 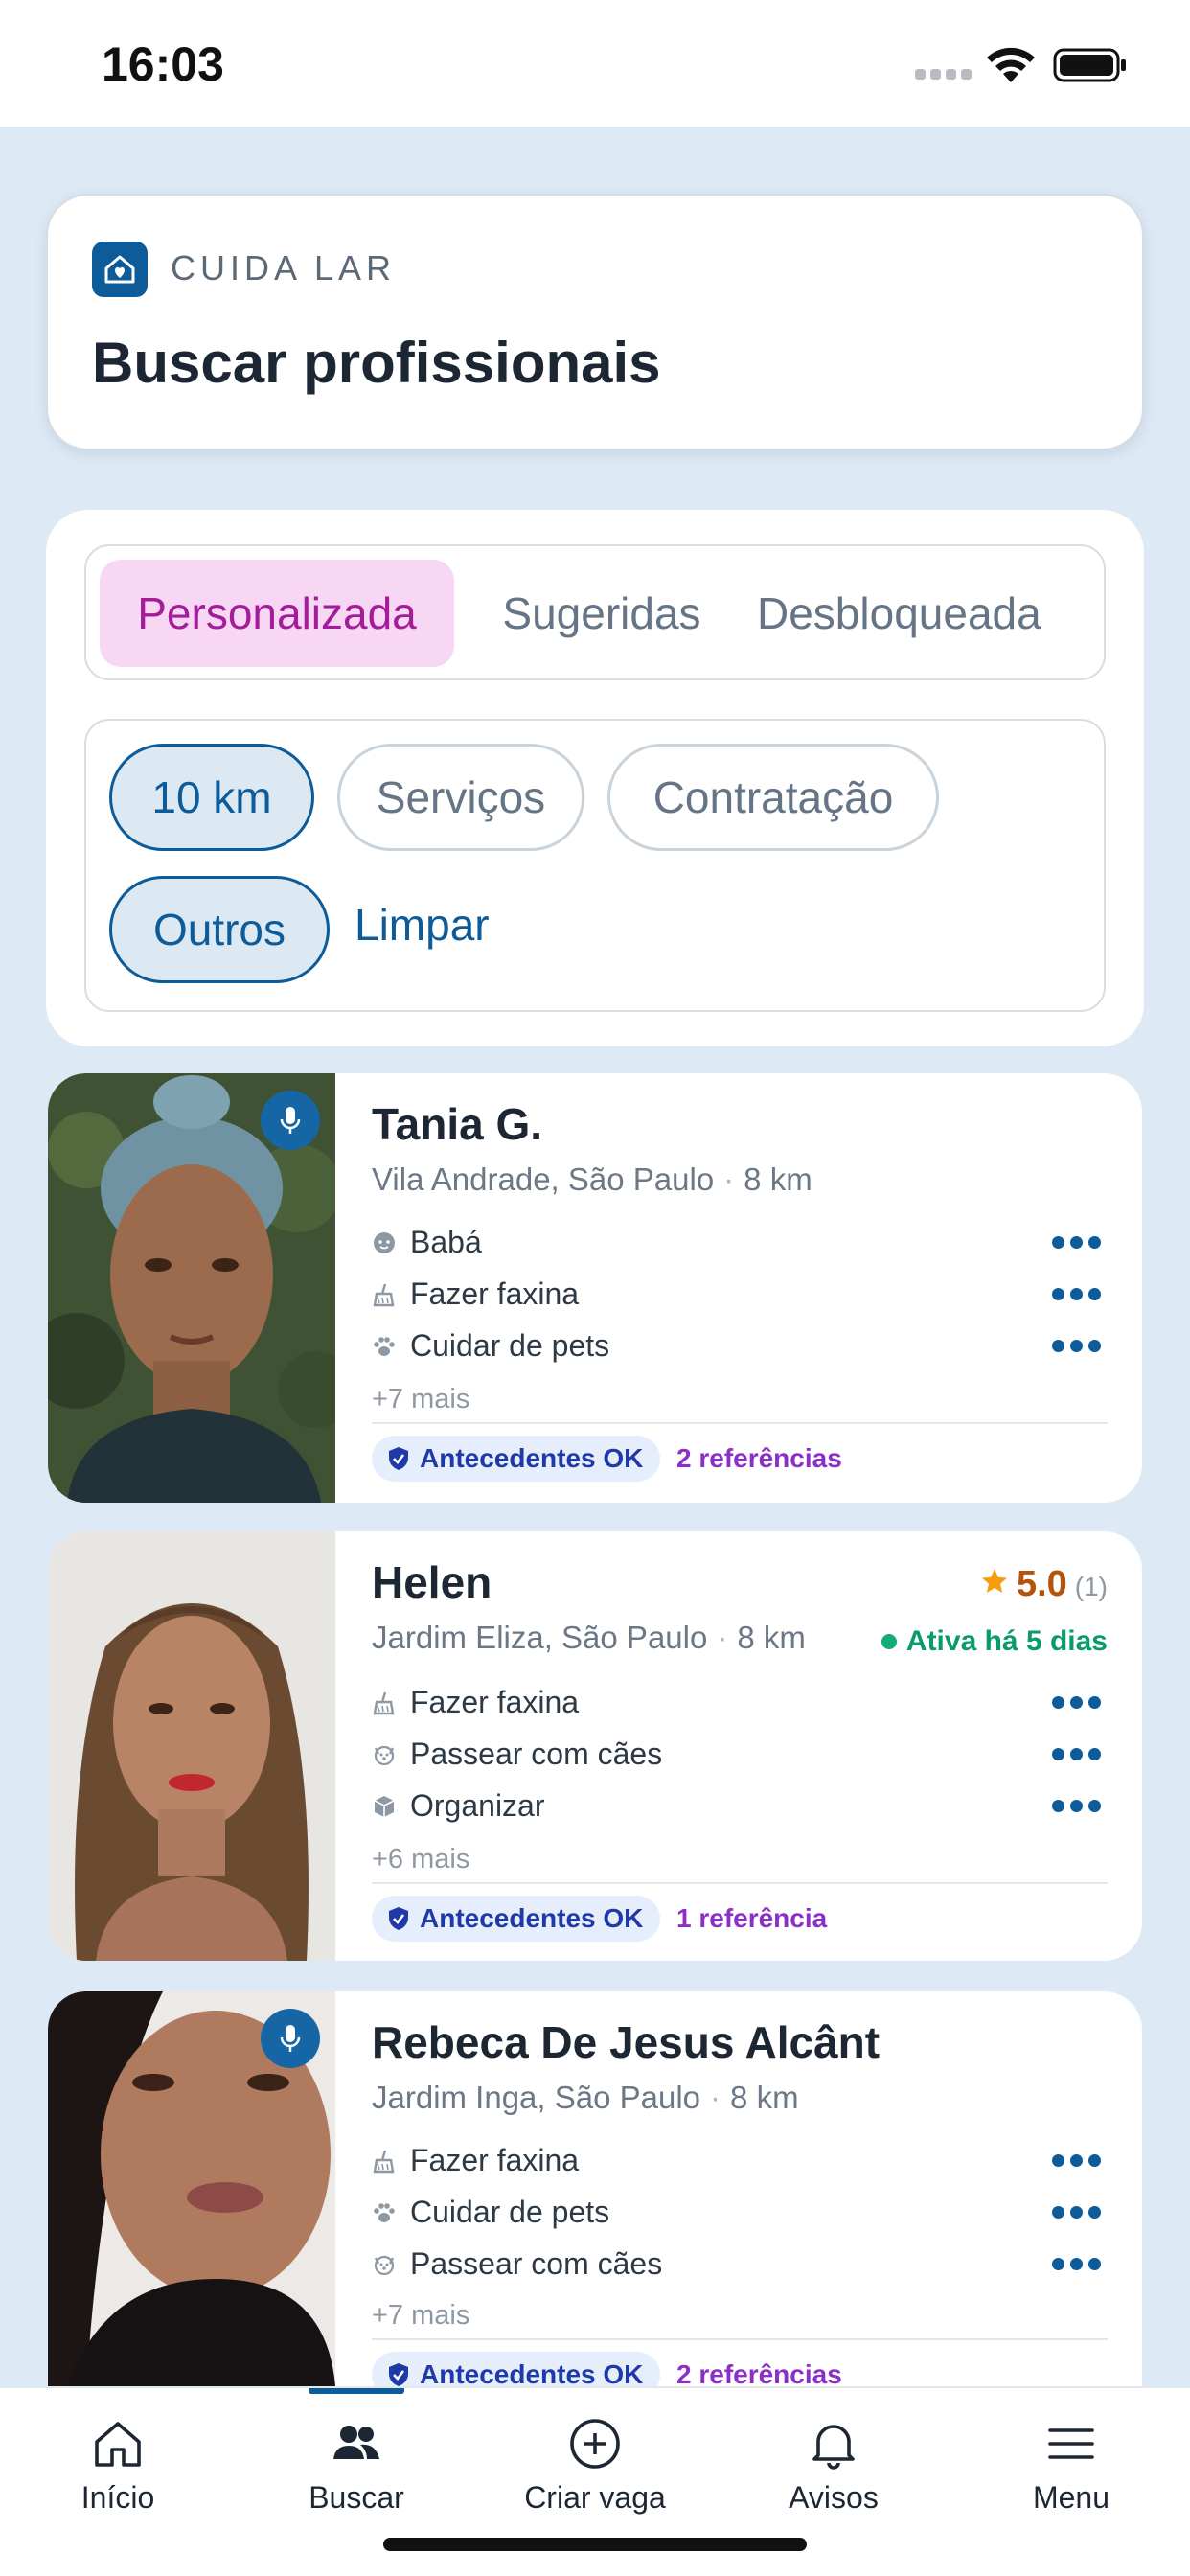 What do you see at coordinates (422, 925) in the screenshot?
I see `clear-filters-link: Limpar` at bounding box center [422, 925].